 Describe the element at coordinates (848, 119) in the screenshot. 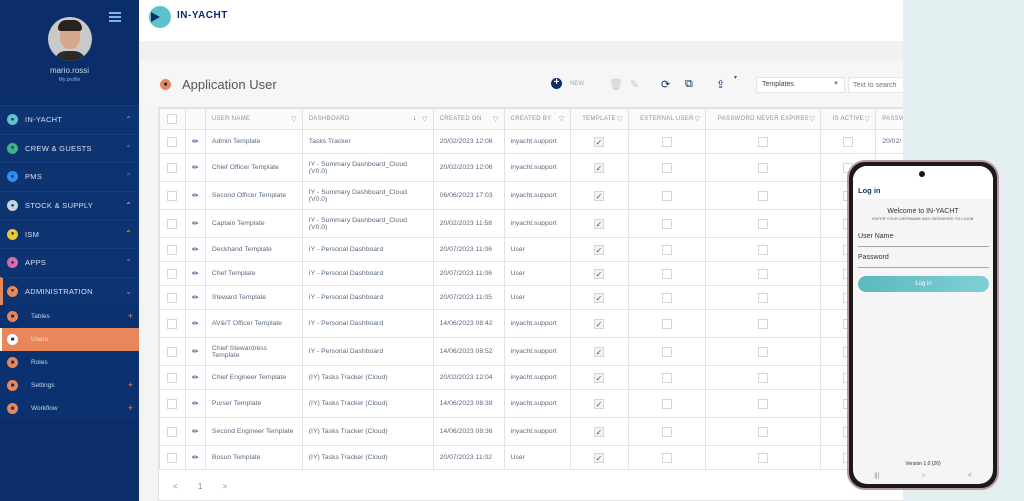

I see `column-header-is-active: IS ACTIVE ▽` at that location.